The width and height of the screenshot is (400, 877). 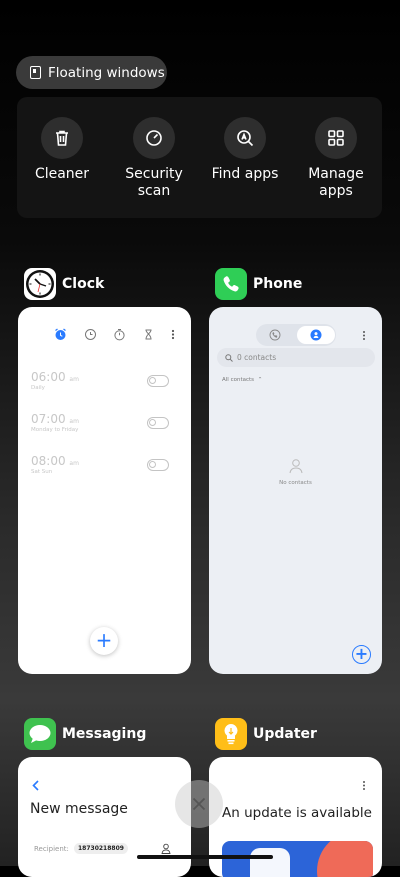 What do you see at coordinates (40, 284) in the screenshot?
I see `clock-app-icon` at bounding box center [40, 284].